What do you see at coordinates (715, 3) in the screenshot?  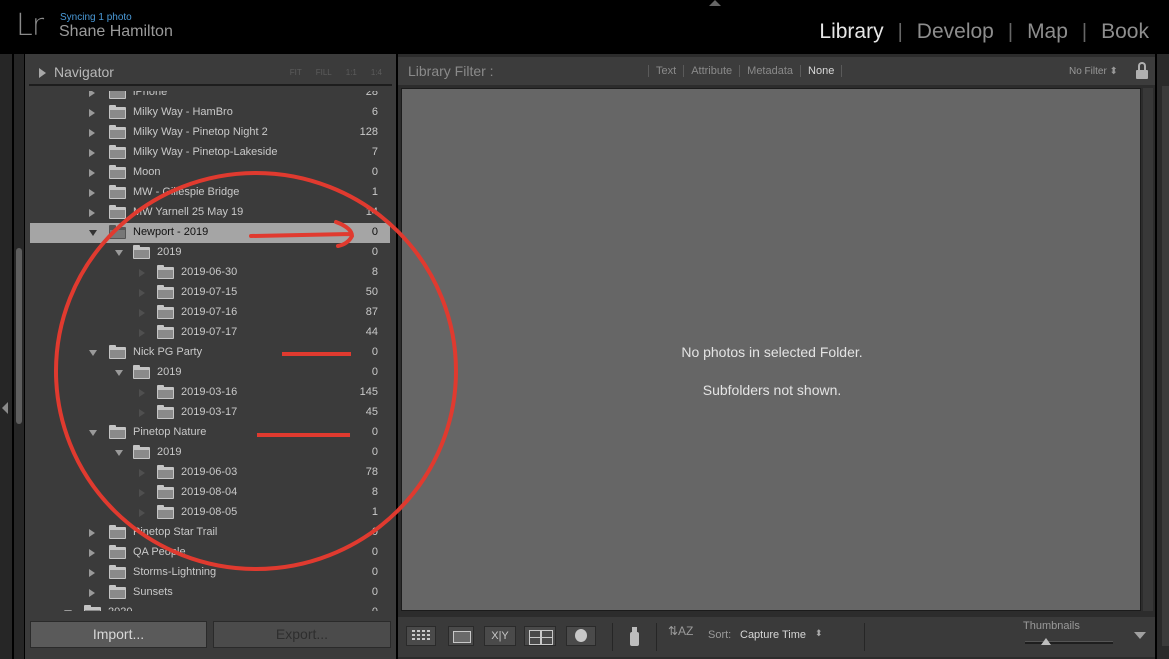 I see `top-panel-toggle-icon` at bounding box center [715, 3].